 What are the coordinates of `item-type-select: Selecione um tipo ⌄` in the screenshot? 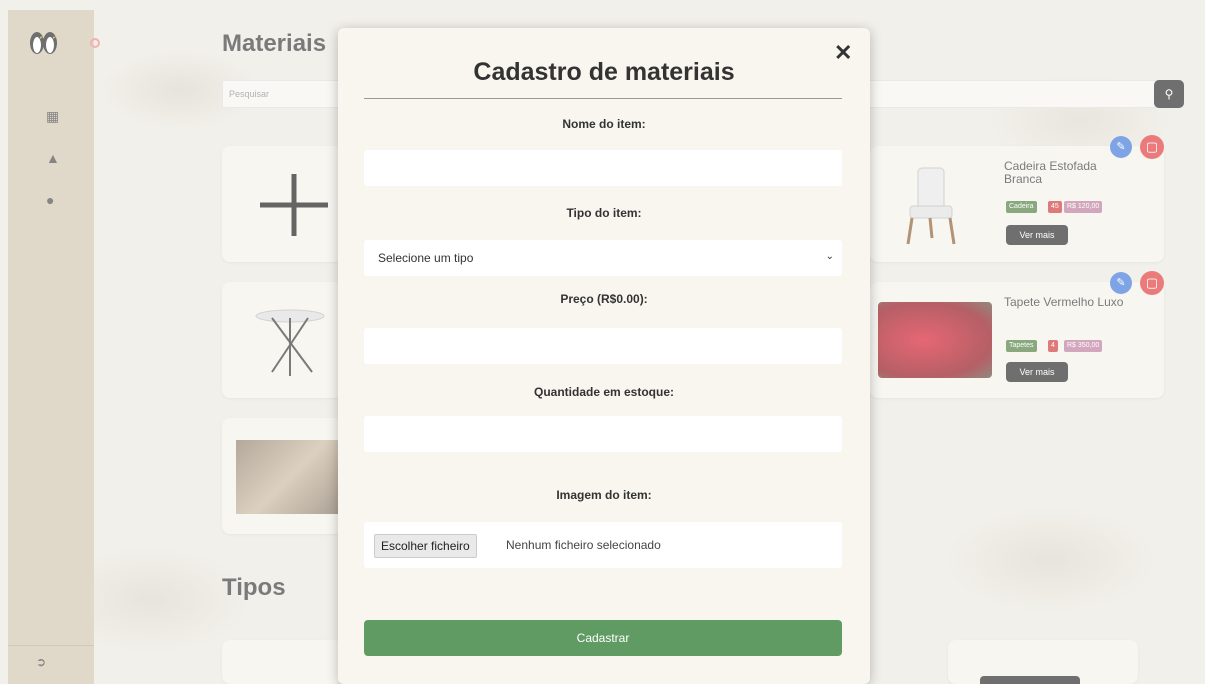 It's located at (603, 258).